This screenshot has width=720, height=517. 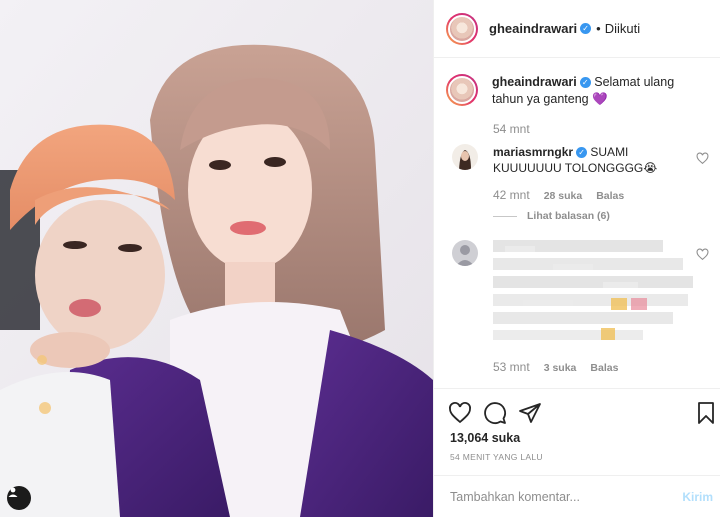 I want to click on action-bar: 13,064 suka, so click(x=577, y=423).